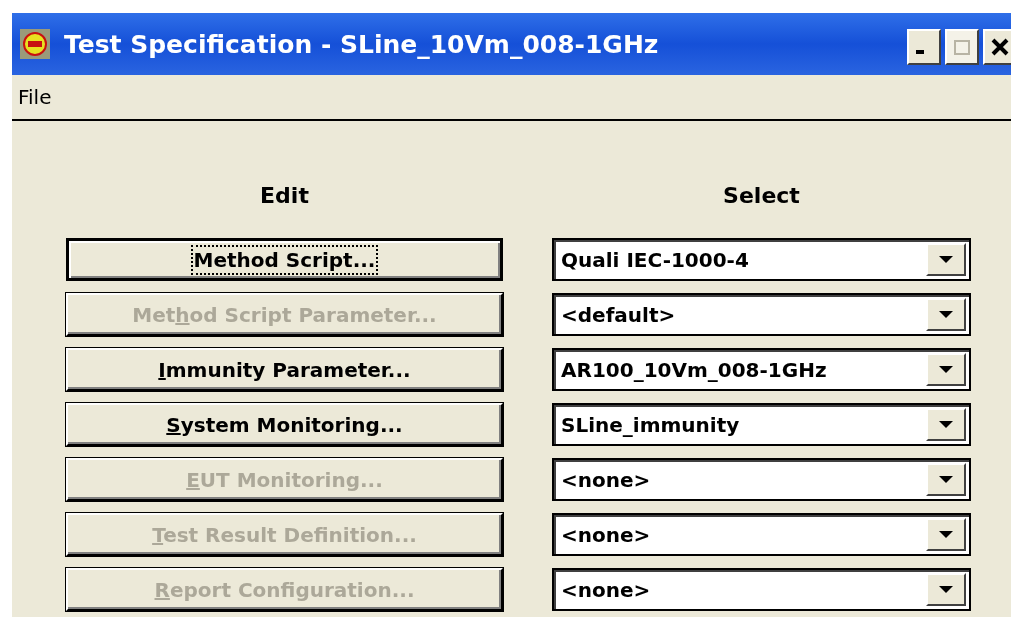 This screenshot has height=617, width=1011. What do you see at coordinates (284, 195) in the screenshot?
I see `column-header: Edit` at bounding box center [284, 195].